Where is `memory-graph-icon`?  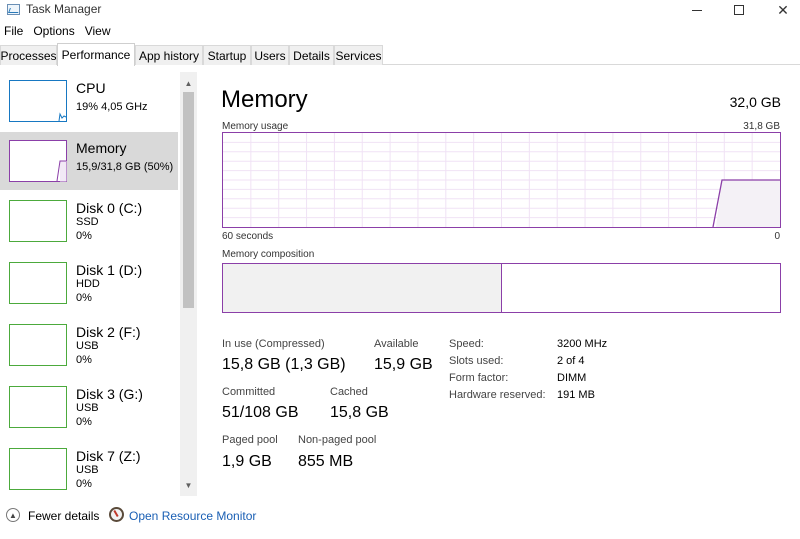
memory-graph-icon is located at coordinates (38, 161).